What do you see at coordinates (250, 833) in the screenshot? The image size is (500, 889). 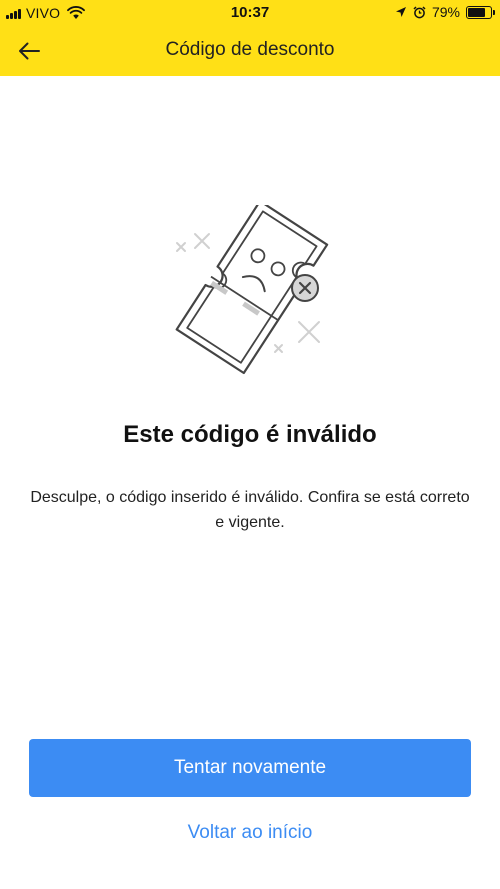 I see `back-to-home-link: Voltar ao início` at bounding box center [250, 833].